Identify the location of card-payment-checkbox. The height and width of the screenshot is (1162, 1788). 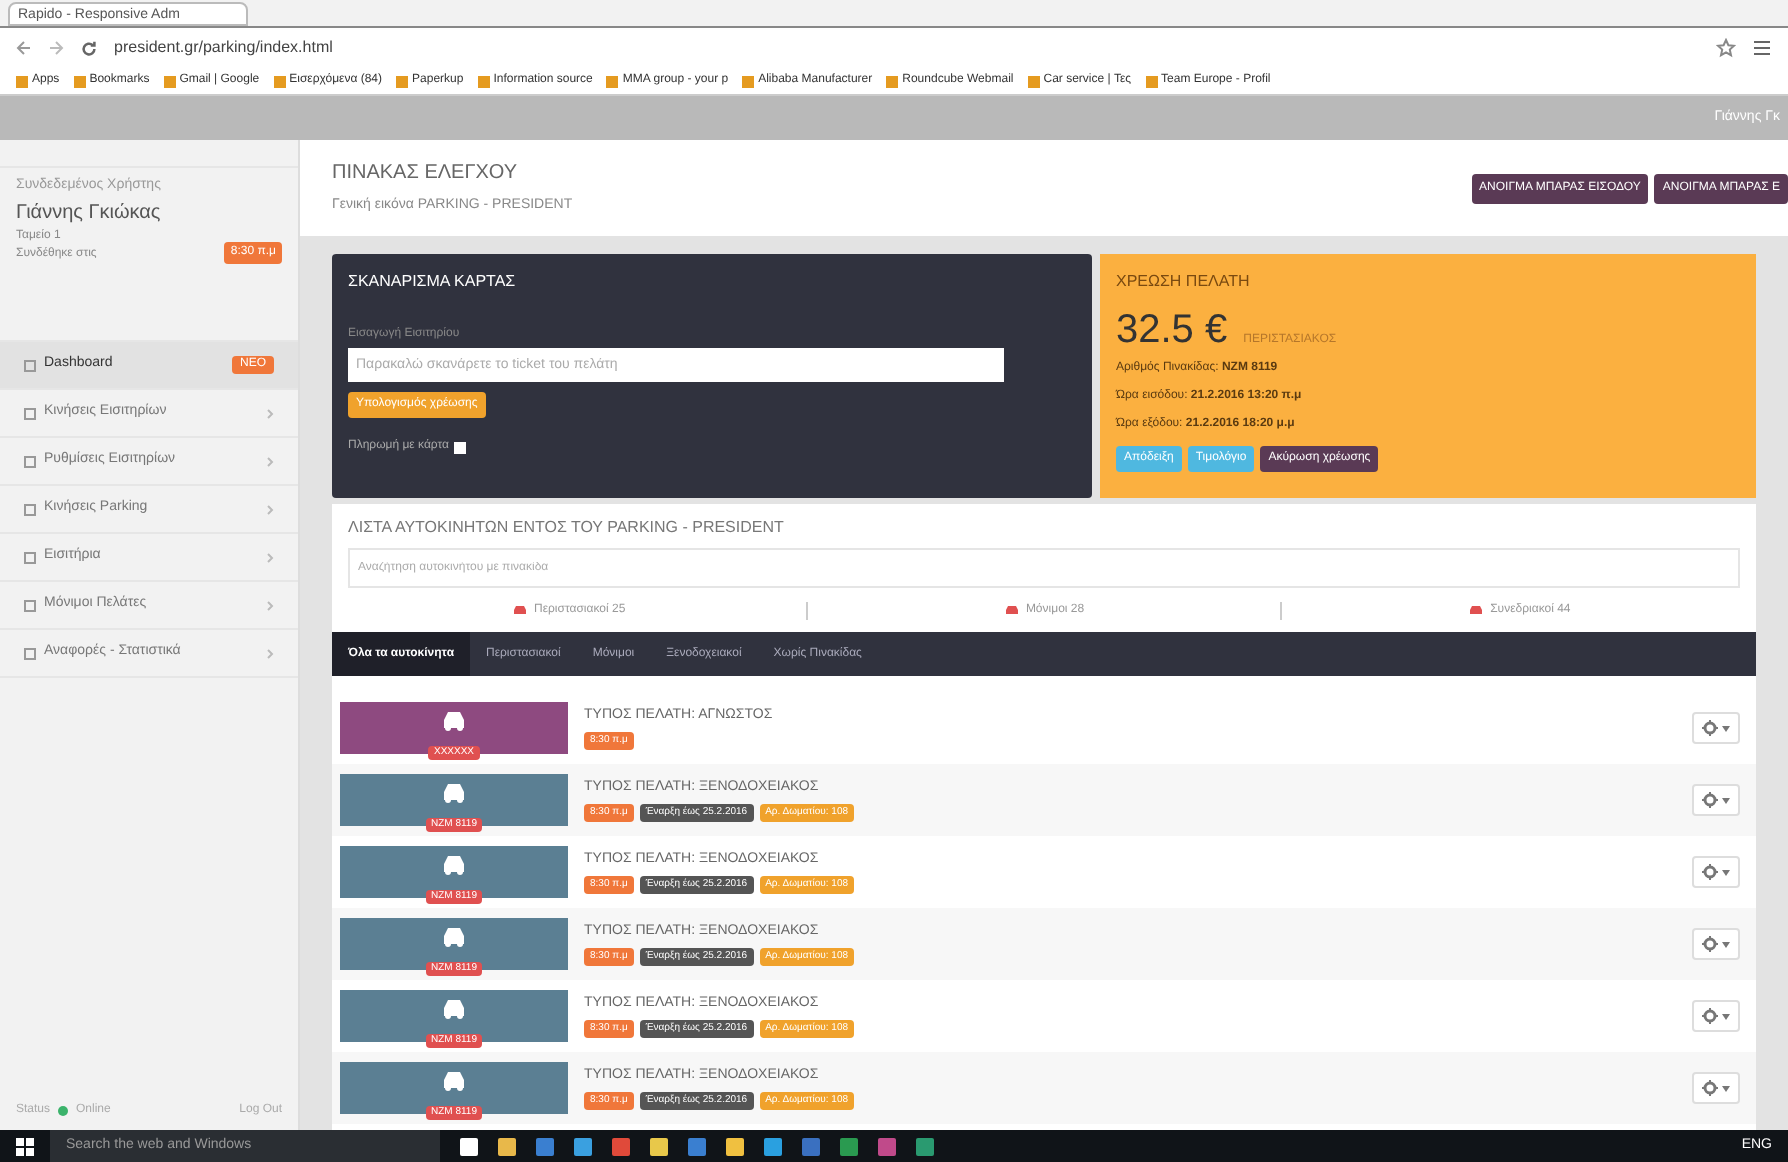
(459, 447).